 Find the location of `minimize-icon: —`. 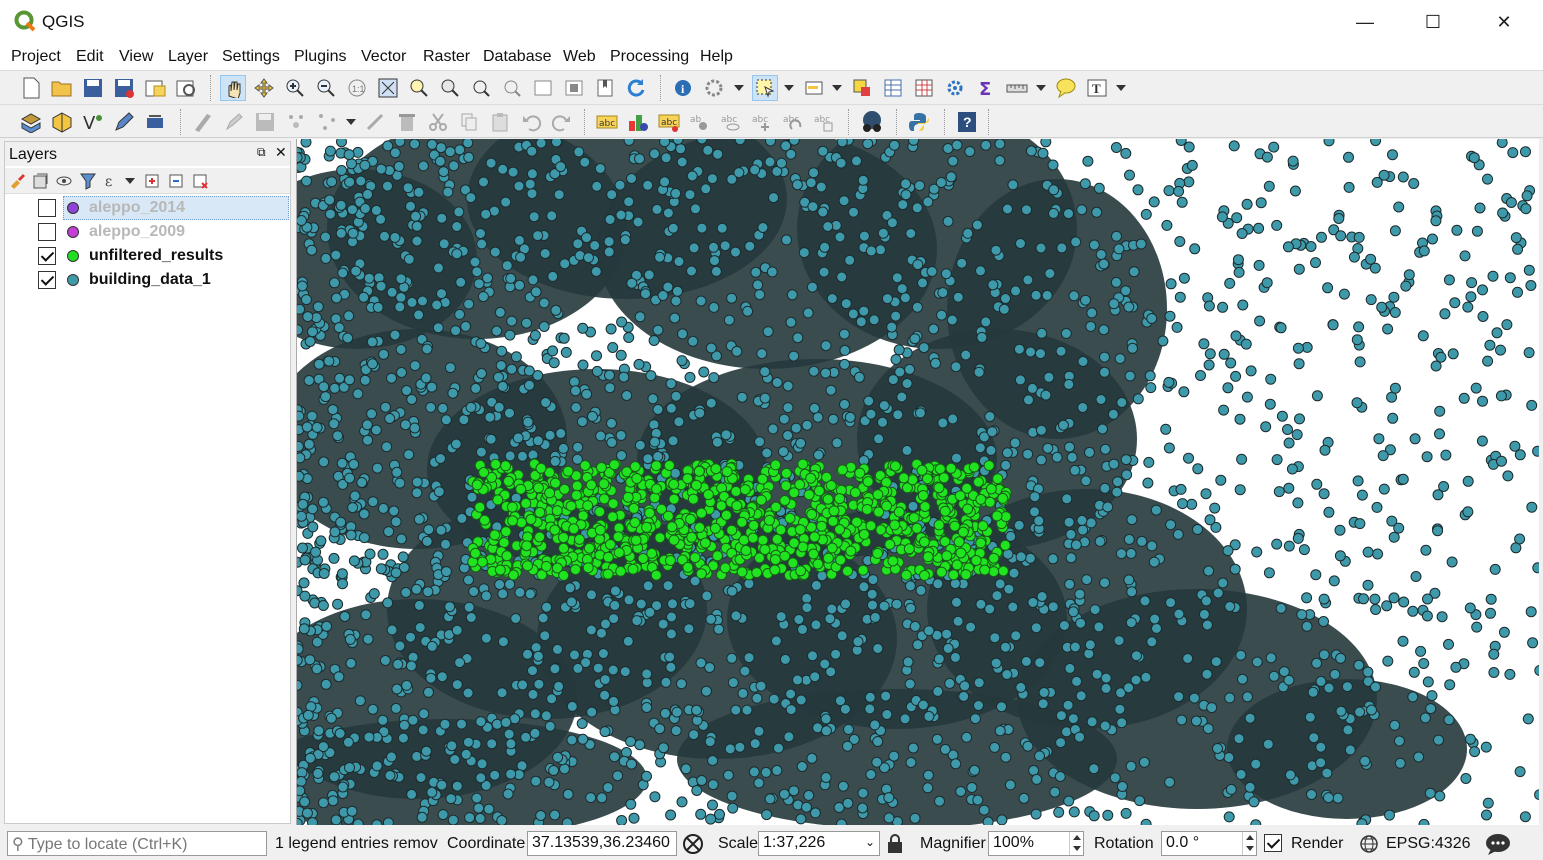

minimize-icon: — is located at coordinates (1365, 22).